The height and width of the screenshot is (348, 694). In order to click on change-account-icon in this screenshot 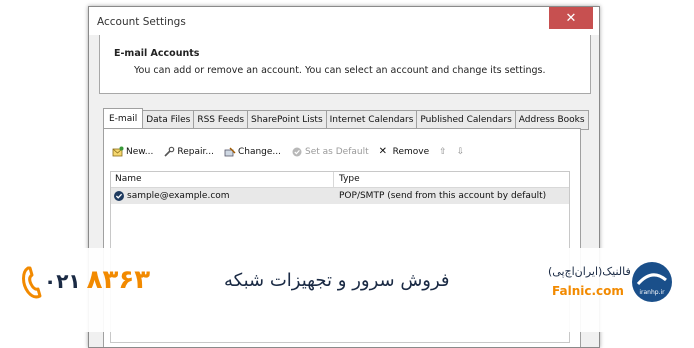, I will do `click(230, 152)`.